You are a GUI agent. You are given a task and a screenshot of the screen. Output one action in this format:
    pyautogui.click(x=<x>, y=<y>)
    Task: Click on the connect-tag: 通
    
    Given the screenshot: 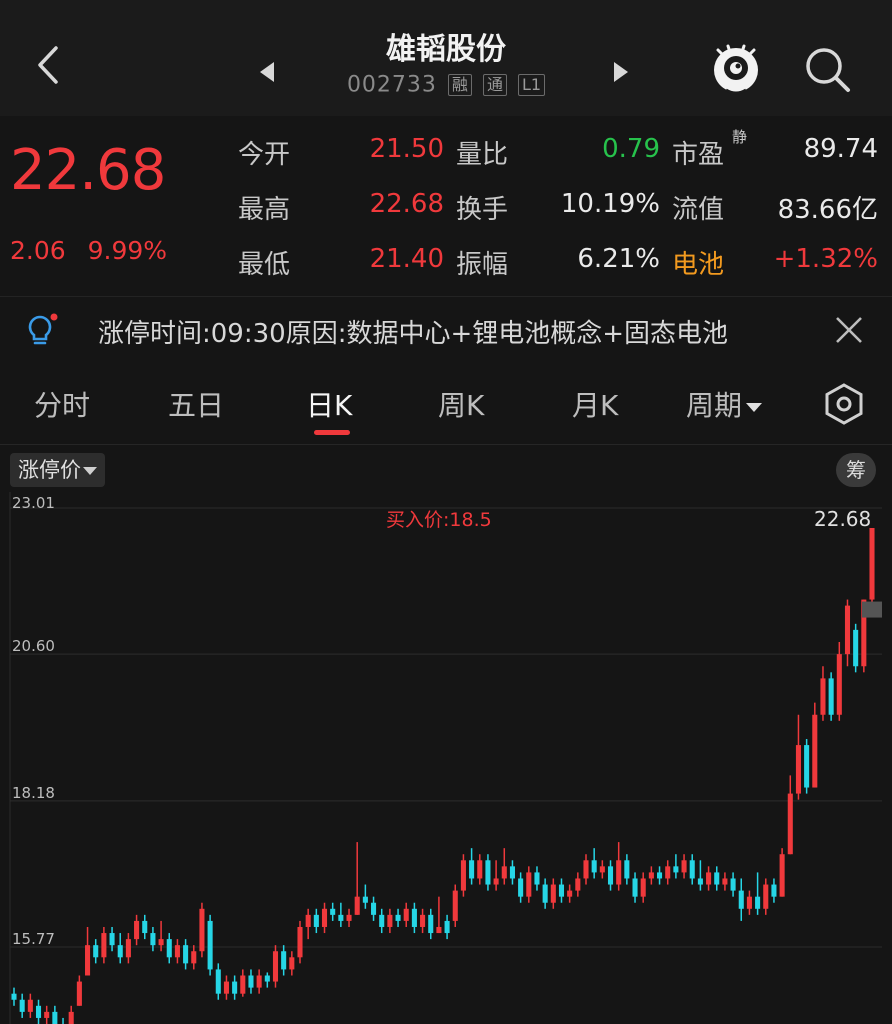 What is the action you would take?
    pyautogui.click(x=494, y=85)
    